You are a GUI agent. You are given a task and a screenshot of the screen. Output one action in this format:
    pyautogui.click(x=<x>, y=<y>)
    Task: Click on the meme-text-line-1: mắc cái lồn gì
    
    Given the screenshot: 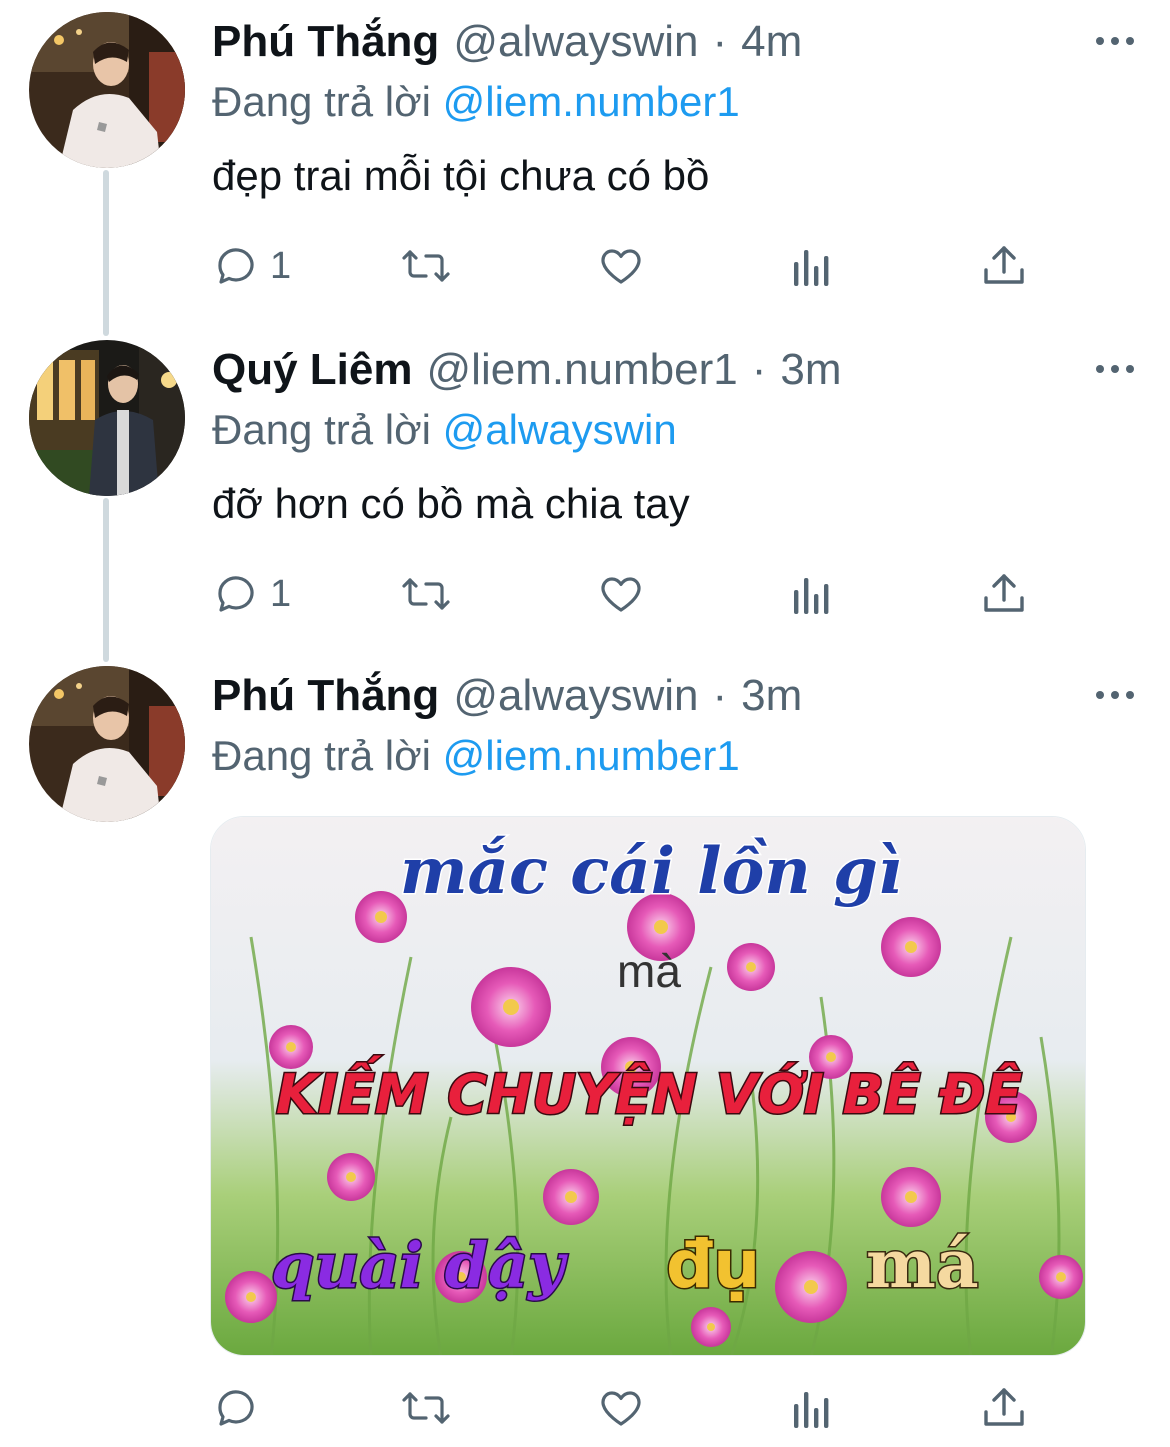 What is the action you would take?
    pyautogui.click(x=651, y=871)
    